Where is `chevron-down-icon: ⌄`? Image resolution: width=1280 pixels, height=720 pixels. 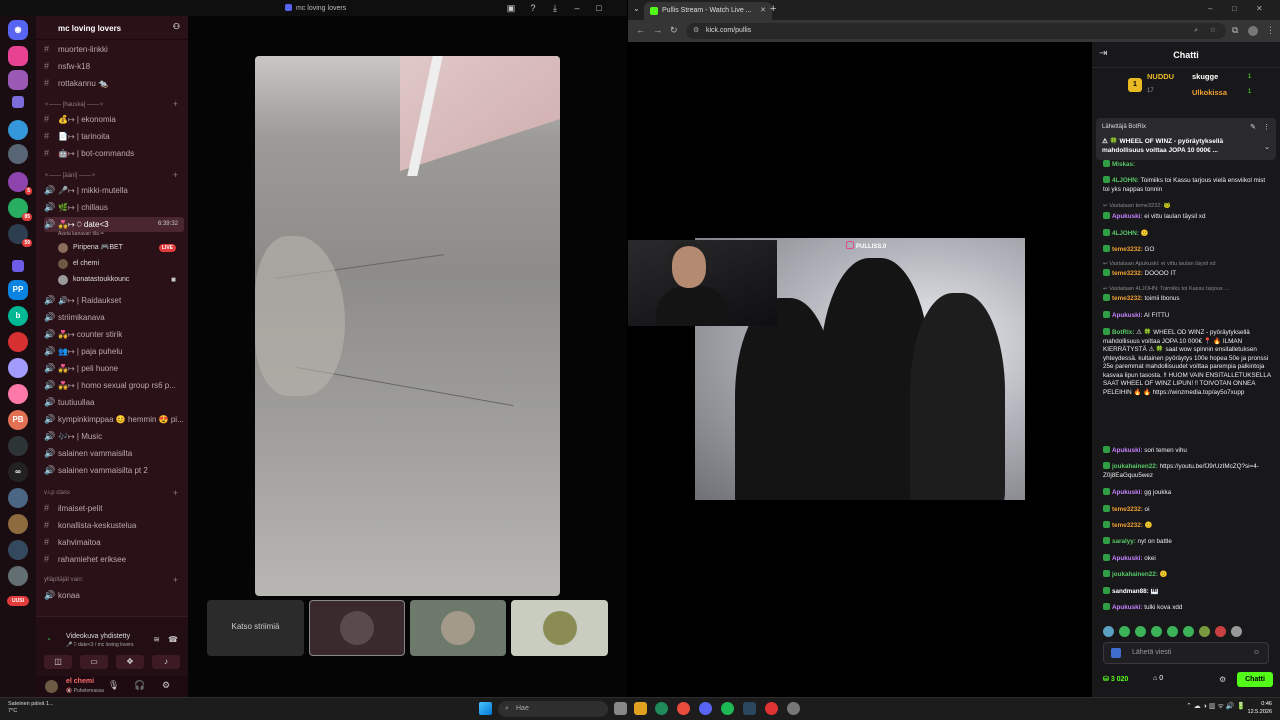 chevron-down-icon: ⌄ is located at coordinates (1267, 147).